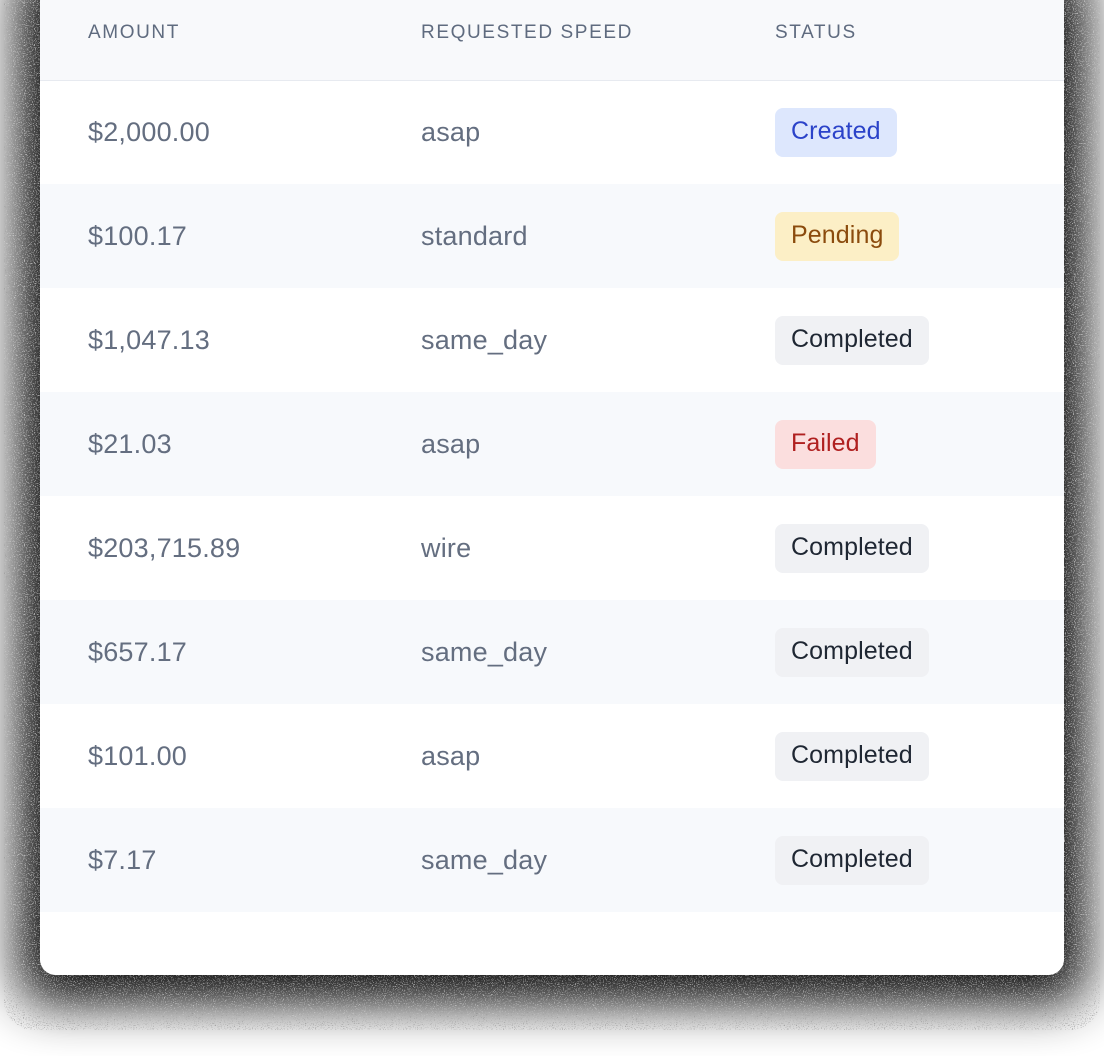 The width and height of the screenshot is (1104, 1056). Describe the element at coordinates (206, 444) in the screenshot. I see `cell-amount: $21.03` at that location.